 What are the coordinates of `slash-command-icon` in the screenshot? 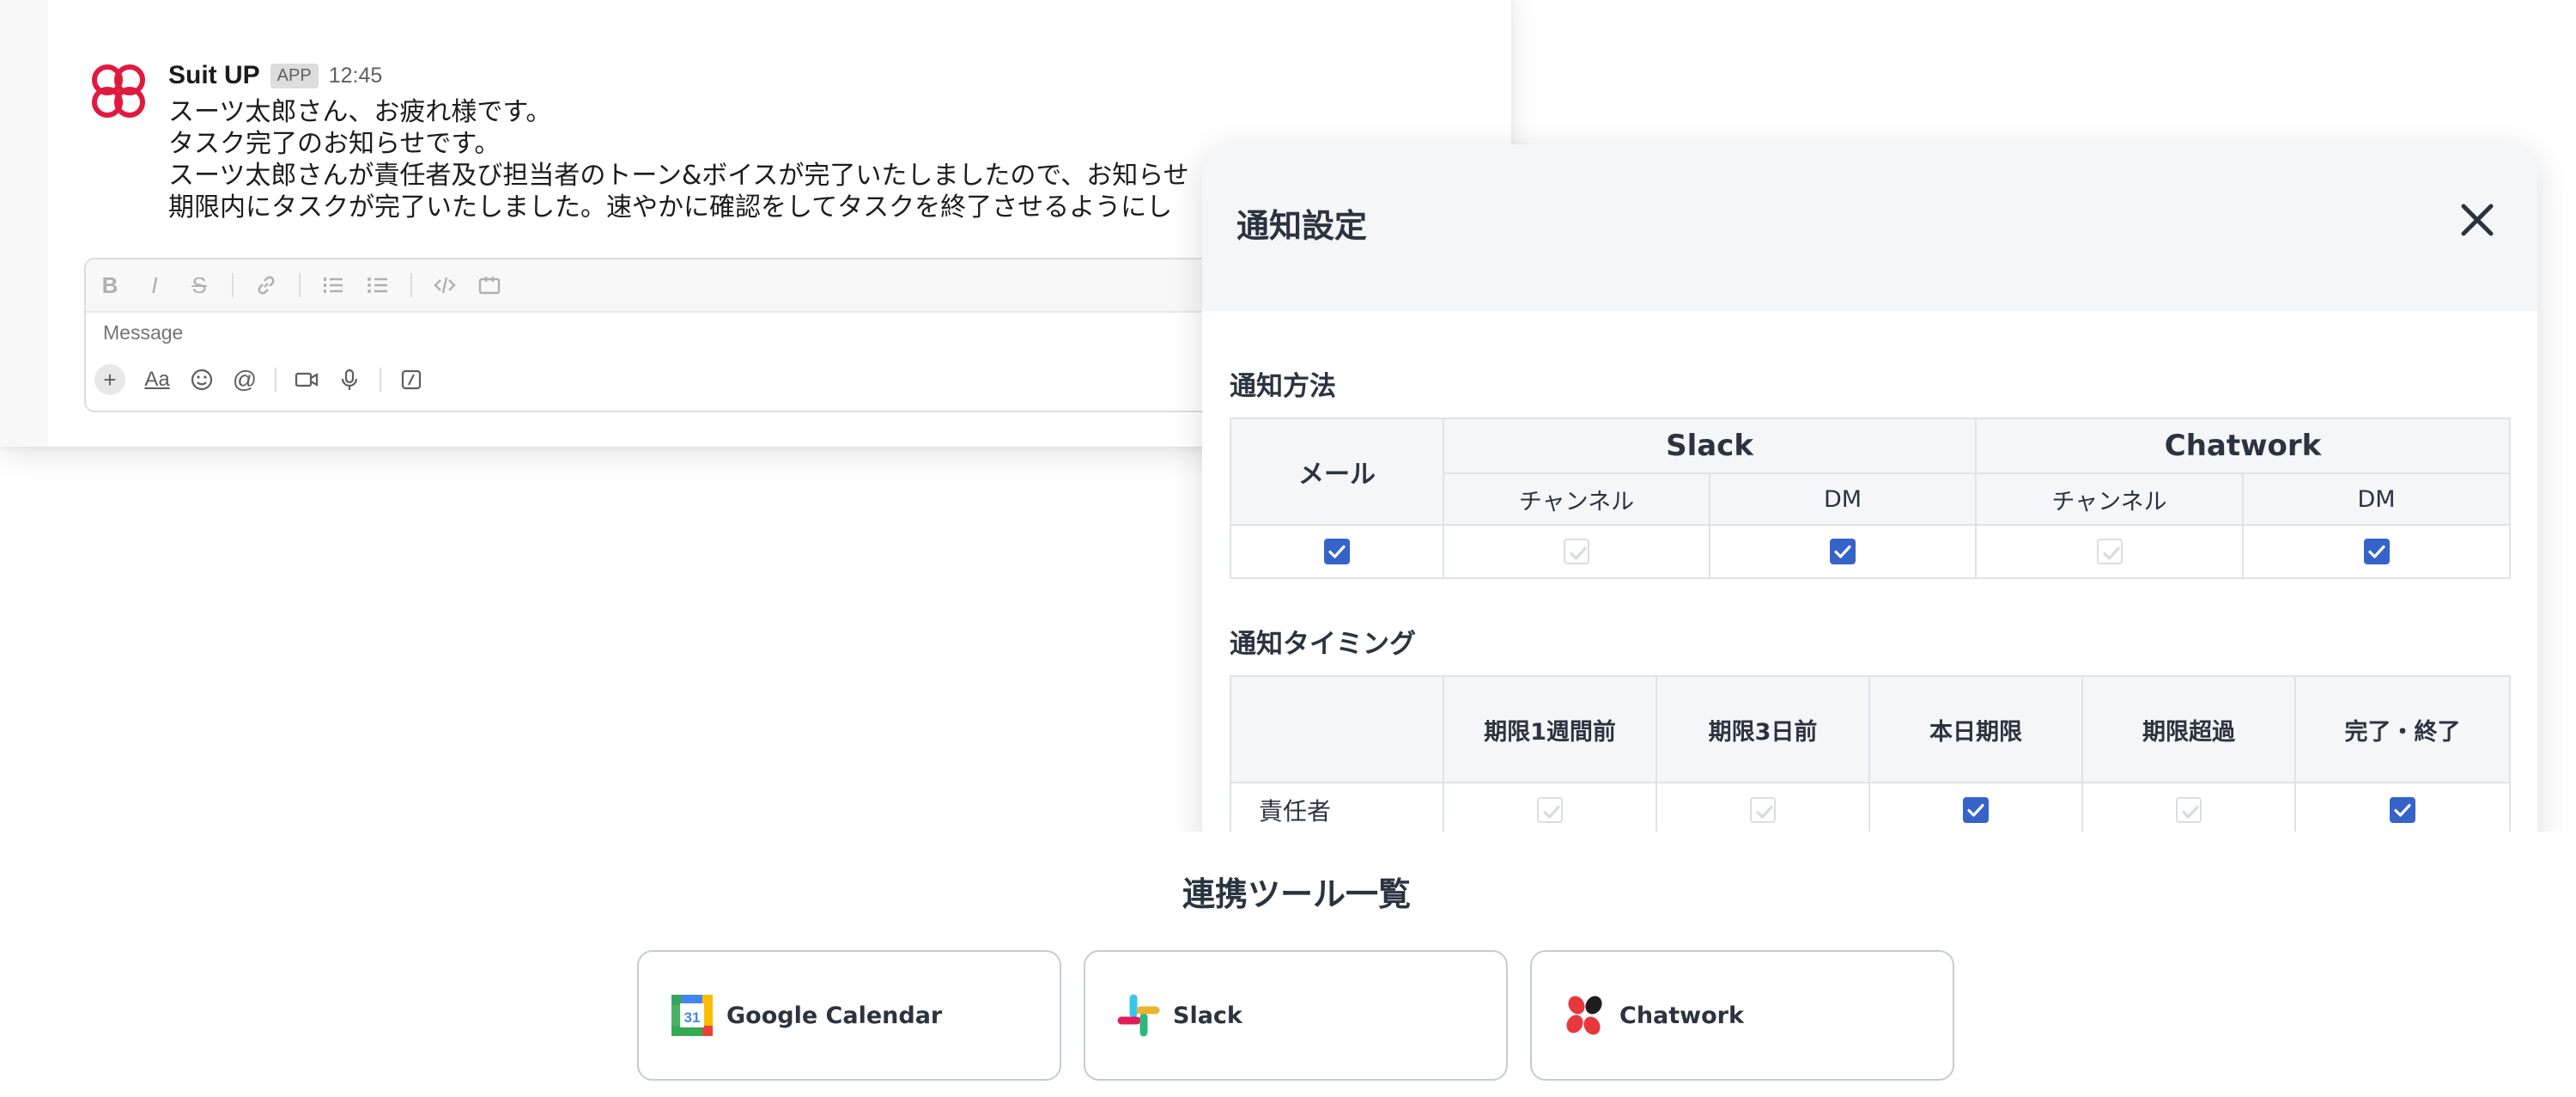 It's located at (411, 380).